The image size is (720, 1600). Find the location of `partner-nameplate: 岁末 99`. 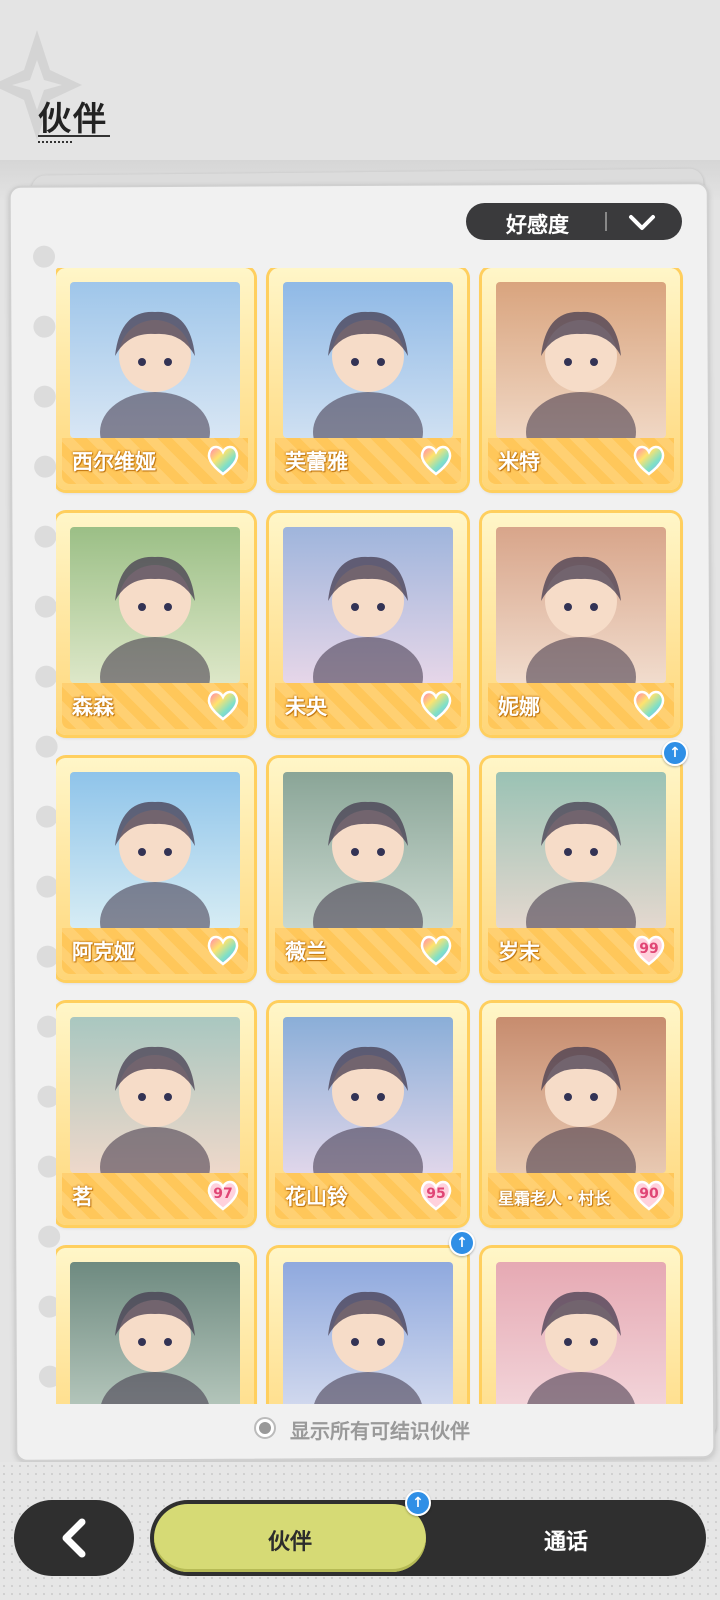

partner-nameplate: 岁末 99 is located at coordinates (581, 951).